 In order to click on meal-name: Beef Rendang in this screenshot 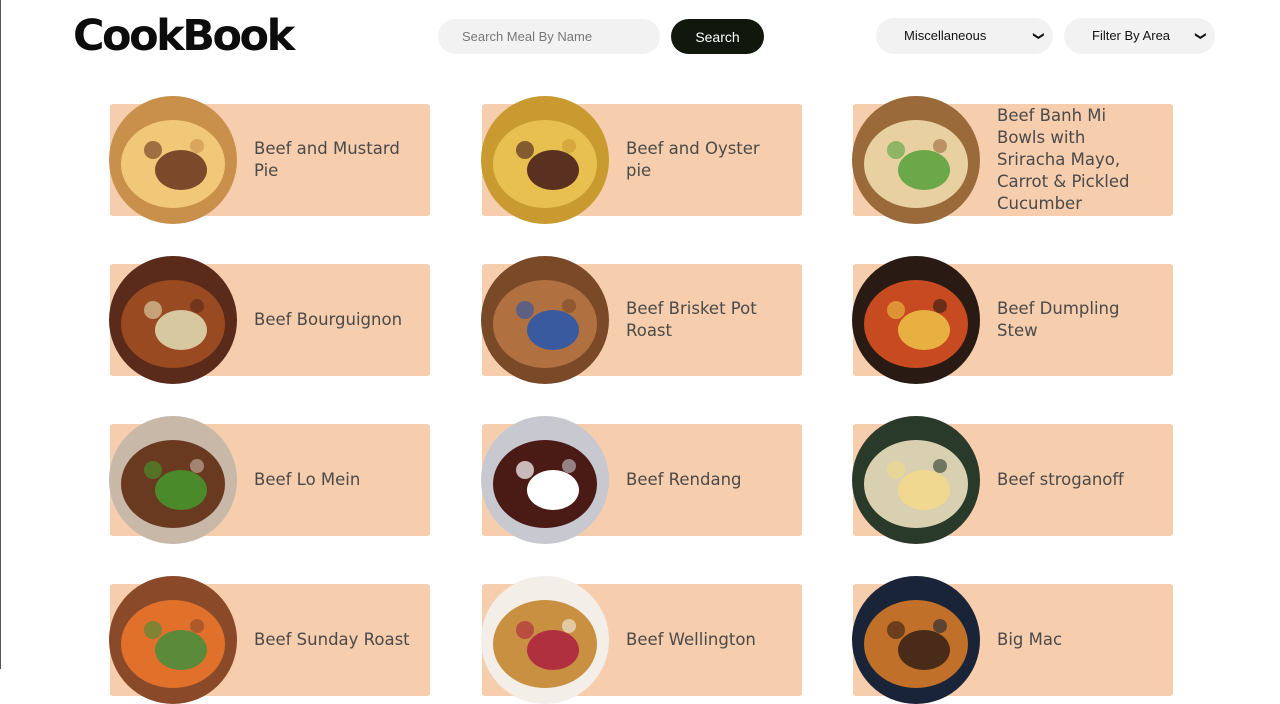, I will do `click(684, 479)`.